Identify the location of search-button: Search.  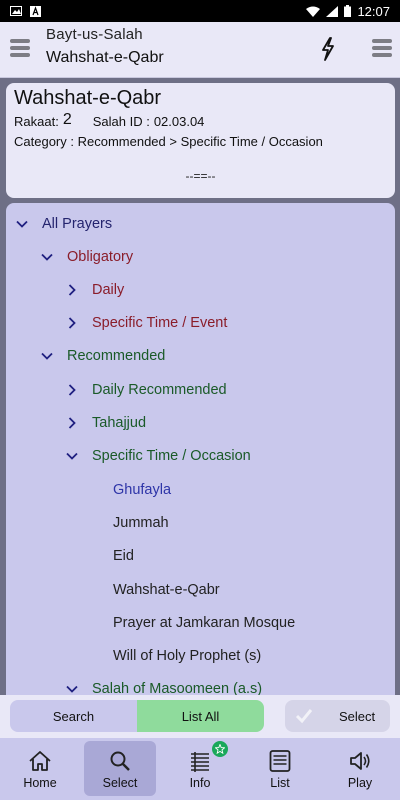
(73, 716).